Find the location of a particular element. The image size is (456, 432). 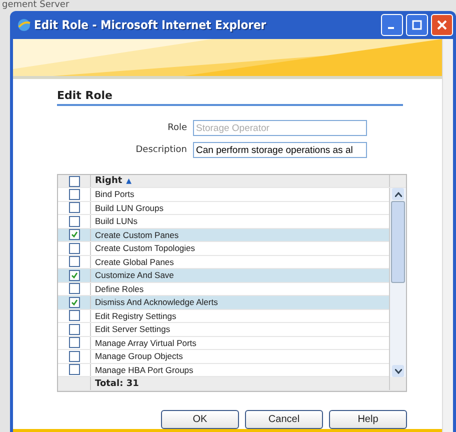

table-cell-text: Customize And Save is located at coordinates (134, 275).